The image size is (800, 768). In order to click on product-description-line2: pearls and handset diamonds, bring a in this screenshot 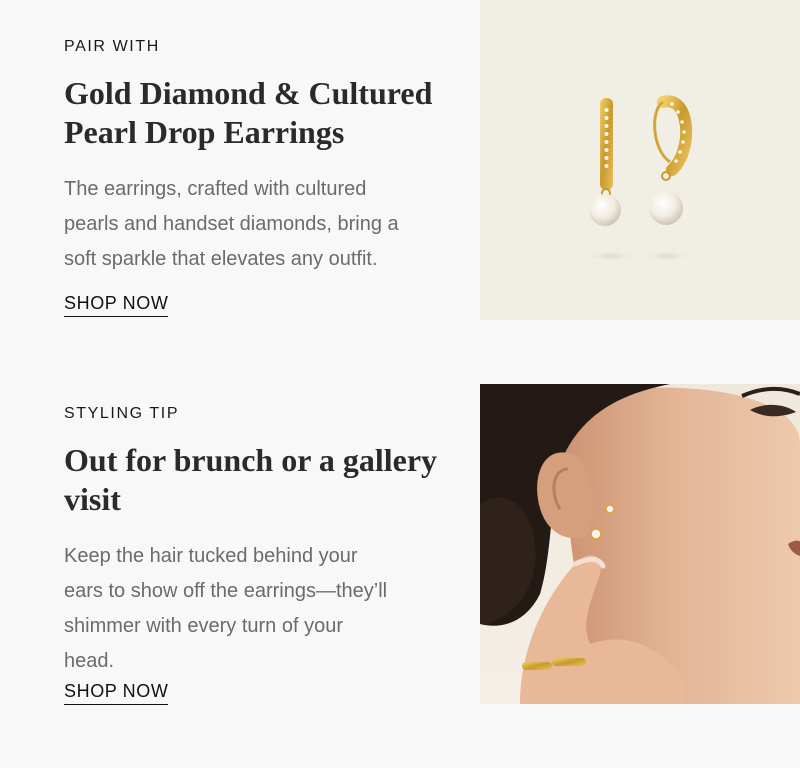, I will do `click(231, 224)`.